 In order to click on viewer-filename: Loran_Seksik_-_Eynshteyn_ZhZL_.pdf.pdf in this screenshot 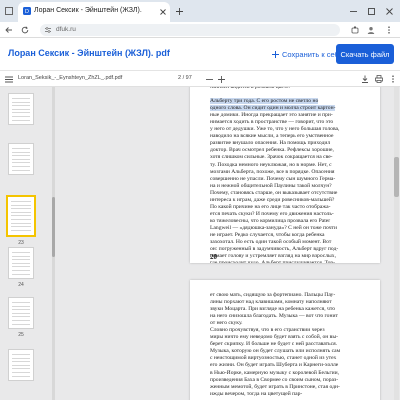, I will do `click(70, 78)`.